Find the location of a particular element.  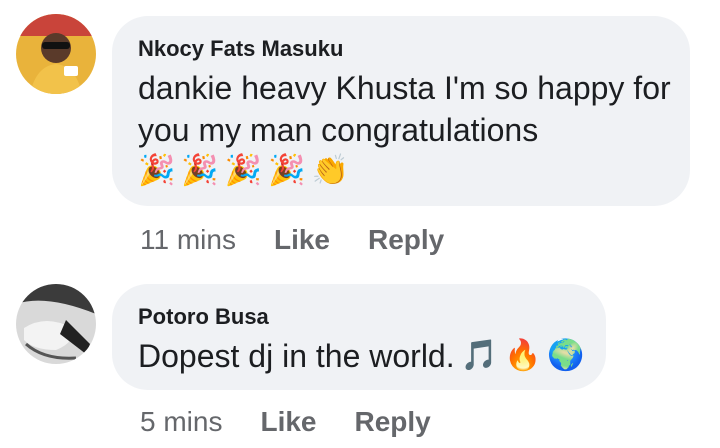

comment-text-line-1: dankie heavy Khusta I'm so happy for is located at coordinates (404, 88).